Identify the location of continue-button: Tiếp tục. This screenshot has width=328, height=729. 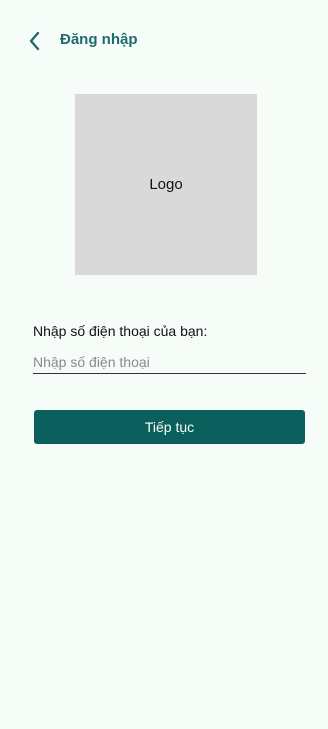
(169, 427).